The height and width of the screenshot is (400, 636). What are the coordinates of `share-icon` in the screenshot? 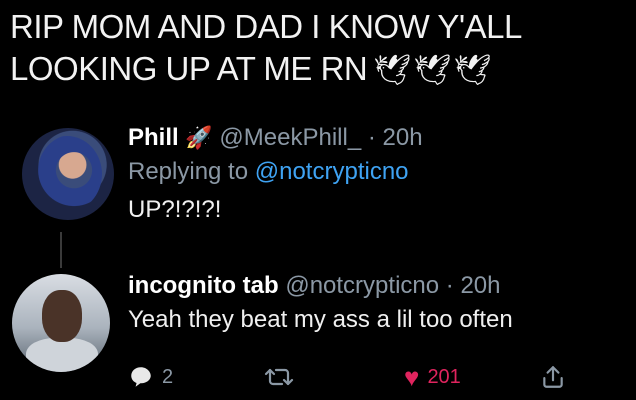 It's located at (553, 377).